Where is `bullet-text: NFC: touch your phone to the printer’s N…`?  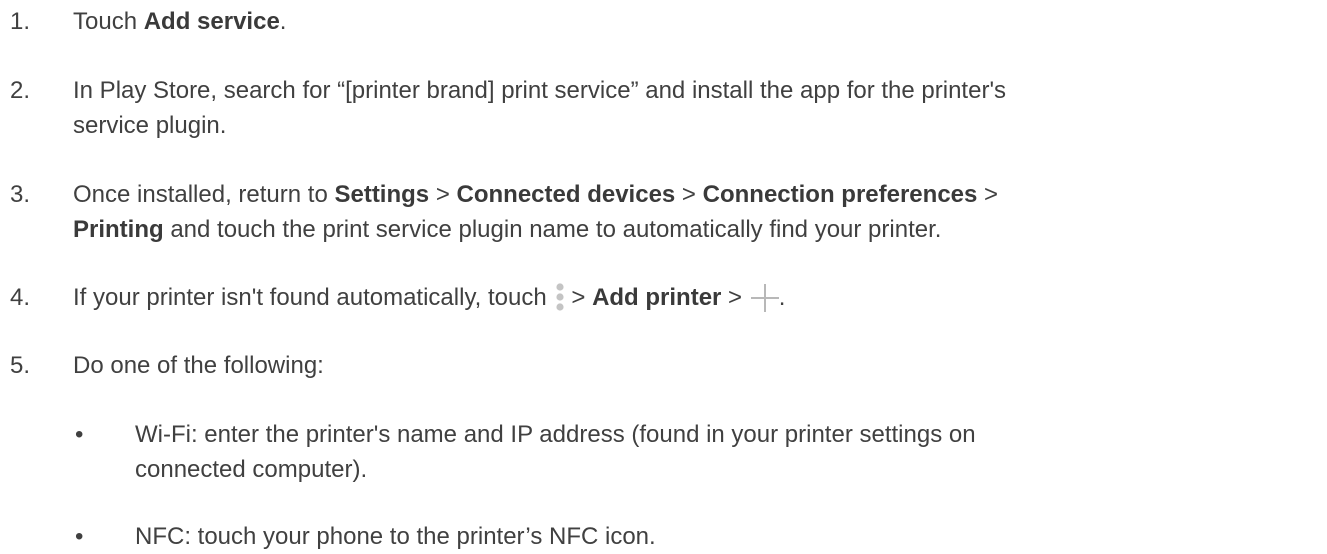 bullet-text: NFC: touch your phone to the printer’s N… is located at coordinates (395, 536).